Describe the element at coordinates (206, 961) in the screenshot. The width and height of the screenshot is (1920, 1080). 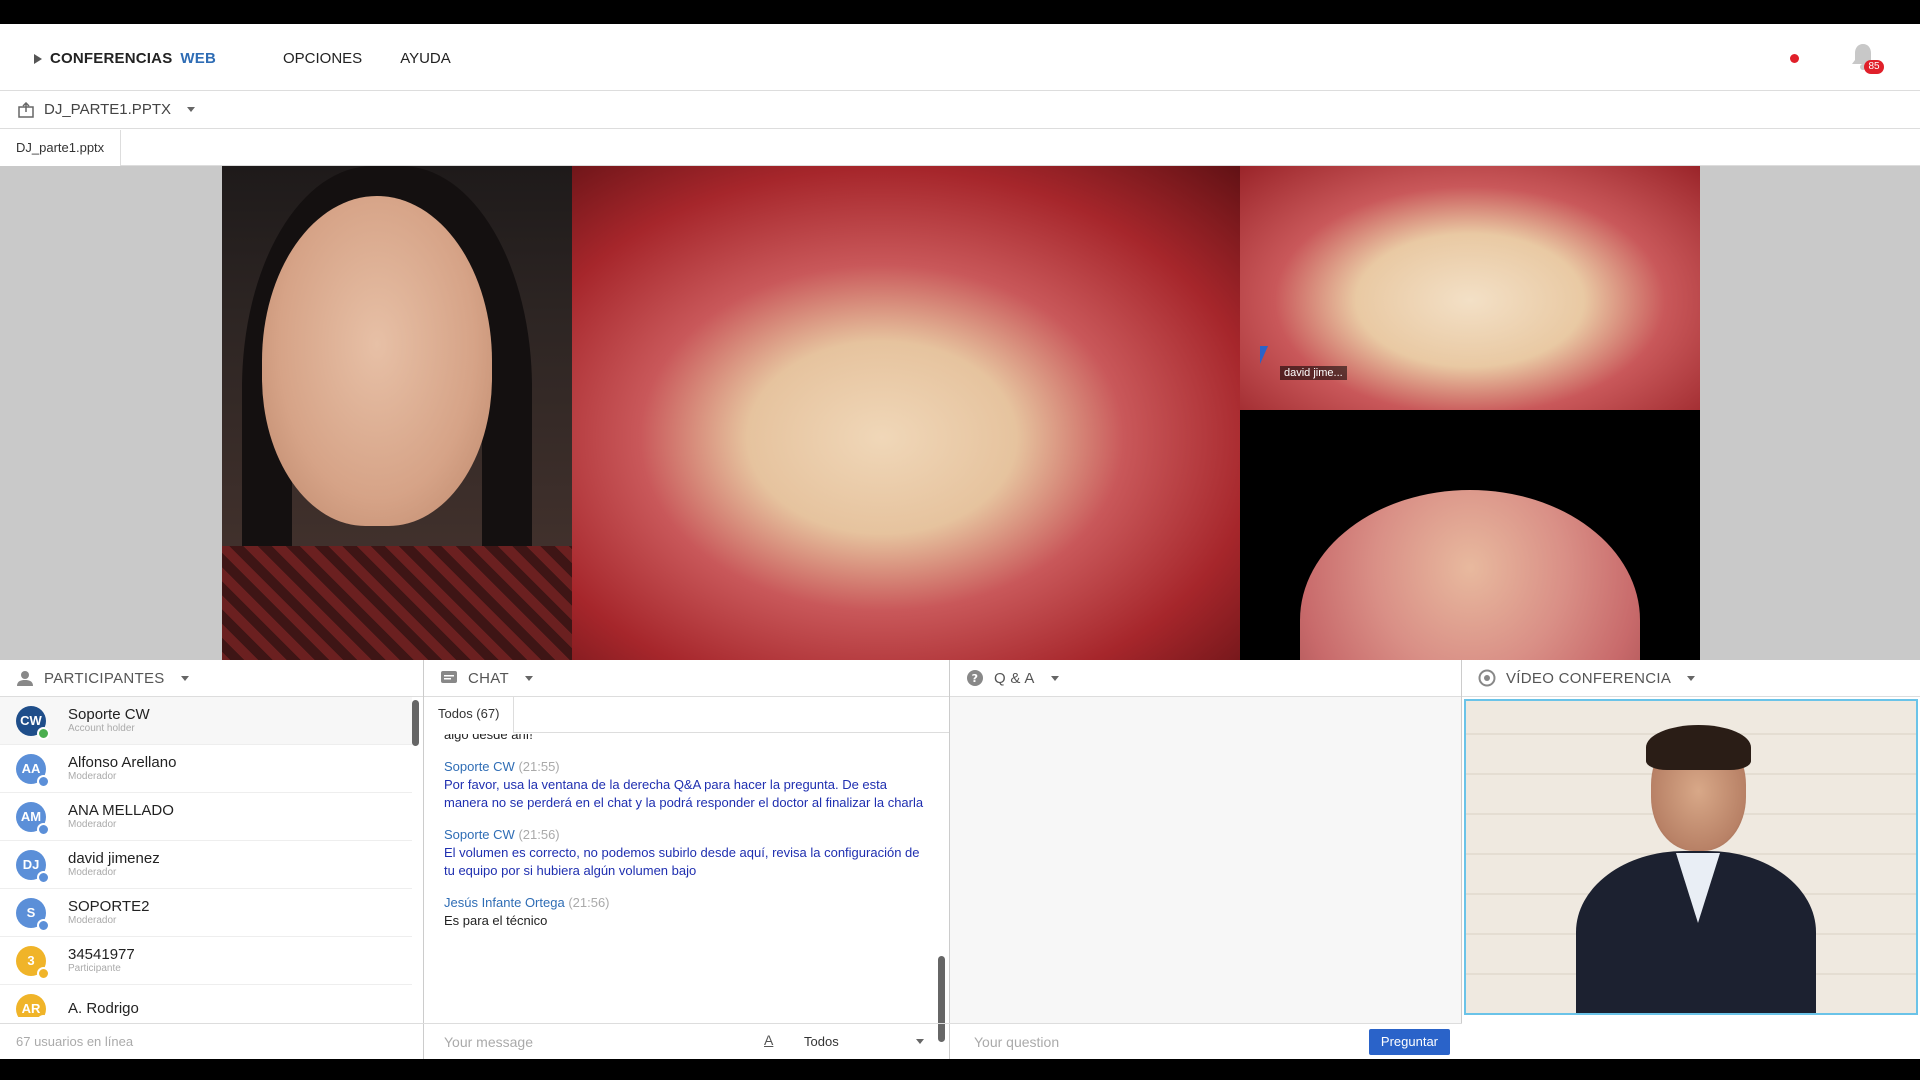
I see `participant-row: 3 34541977 Participante` at that location.